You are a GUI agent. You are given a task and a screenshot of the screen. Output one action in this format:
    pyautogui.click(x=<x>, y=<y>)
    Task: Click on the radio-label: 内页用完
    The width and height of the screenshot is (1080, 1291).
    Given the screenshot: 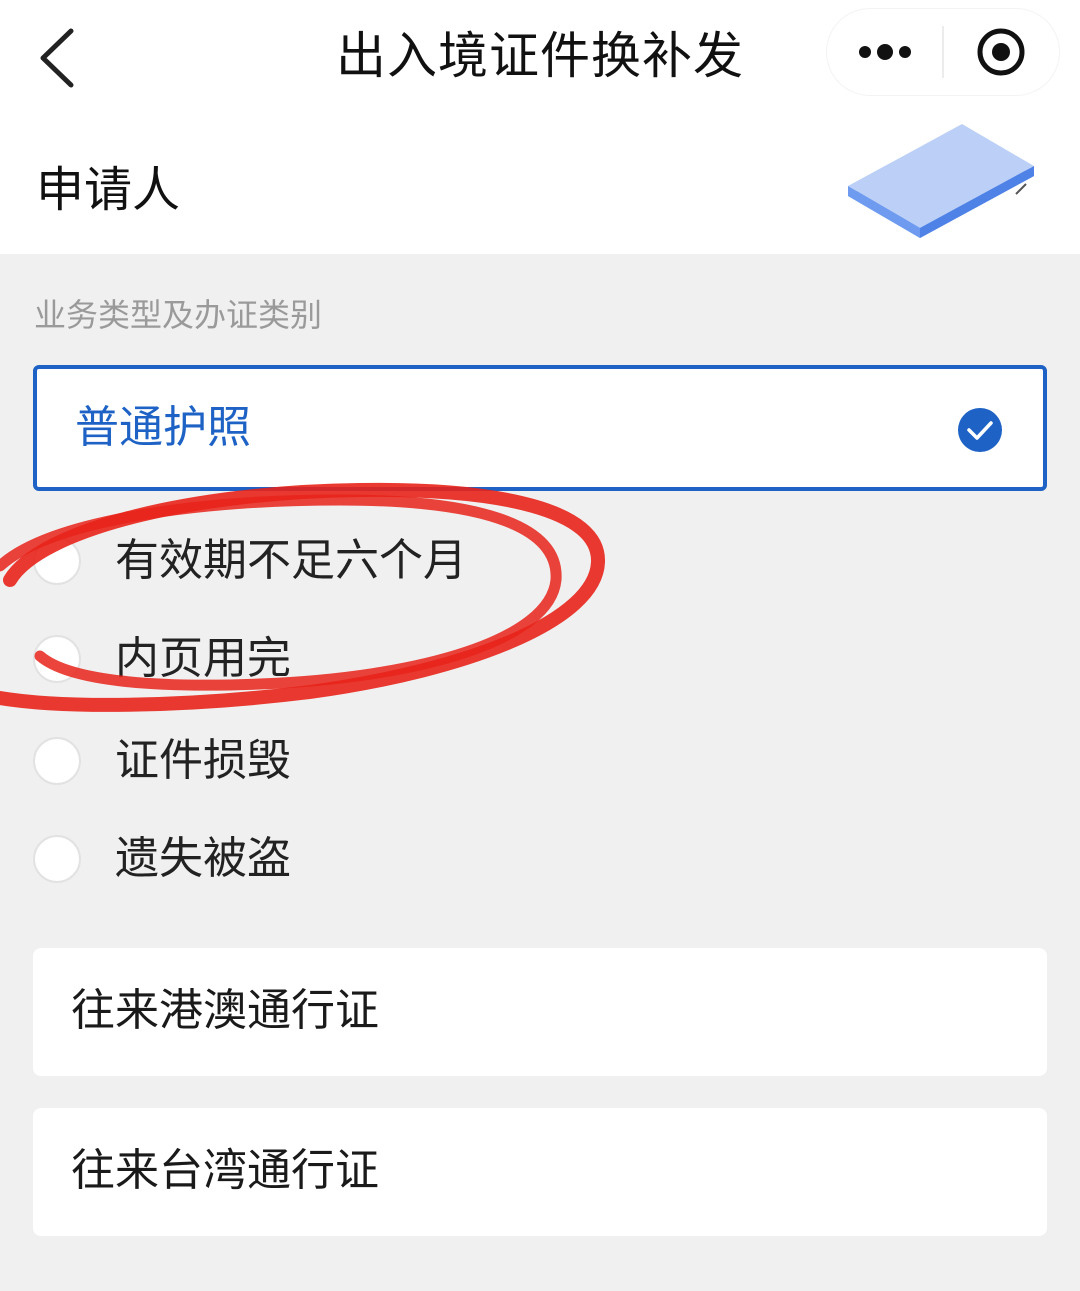 What is the action you would take?
    pyautogui.click(x=203, y=658)
    